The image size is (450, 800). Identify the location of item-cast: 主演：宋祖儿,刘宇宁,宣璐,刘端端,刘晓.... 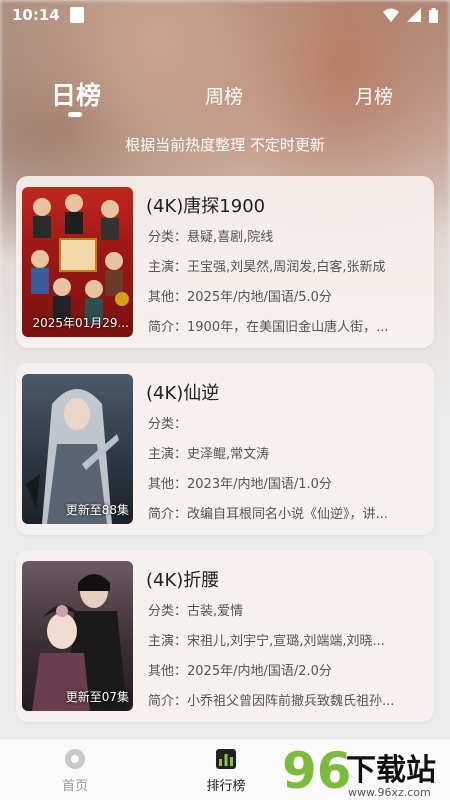
(266, 641).